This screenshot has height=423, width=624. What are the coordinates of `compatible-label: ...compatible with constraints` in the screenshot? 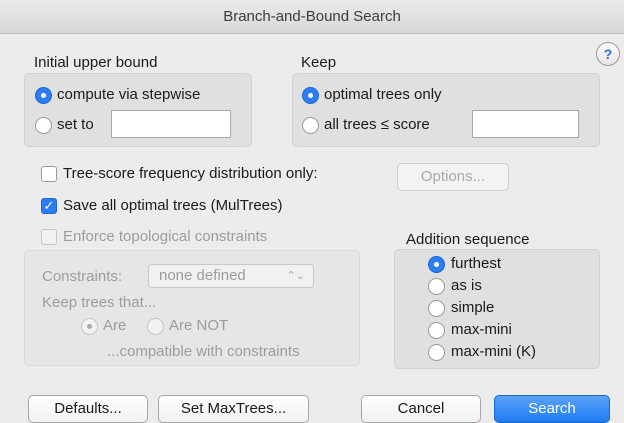 It's located at (203, 351).